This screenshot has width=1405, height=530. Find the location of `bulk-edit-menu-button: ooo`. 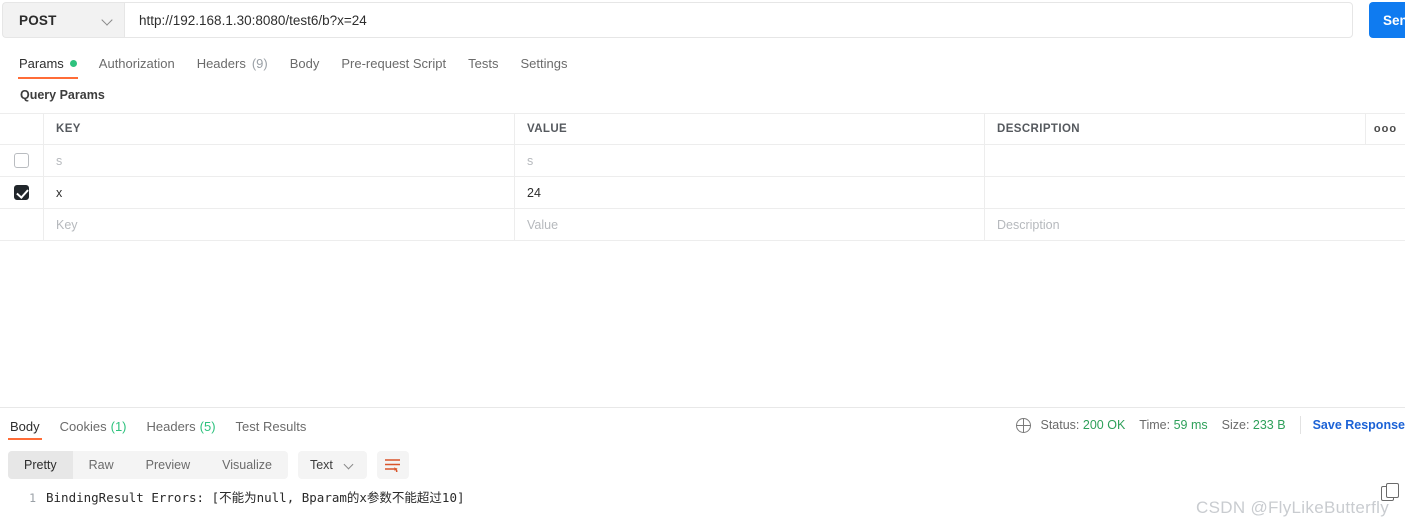

bulk-edit-menu-button: ooo is located at coordinates (1385, 129).